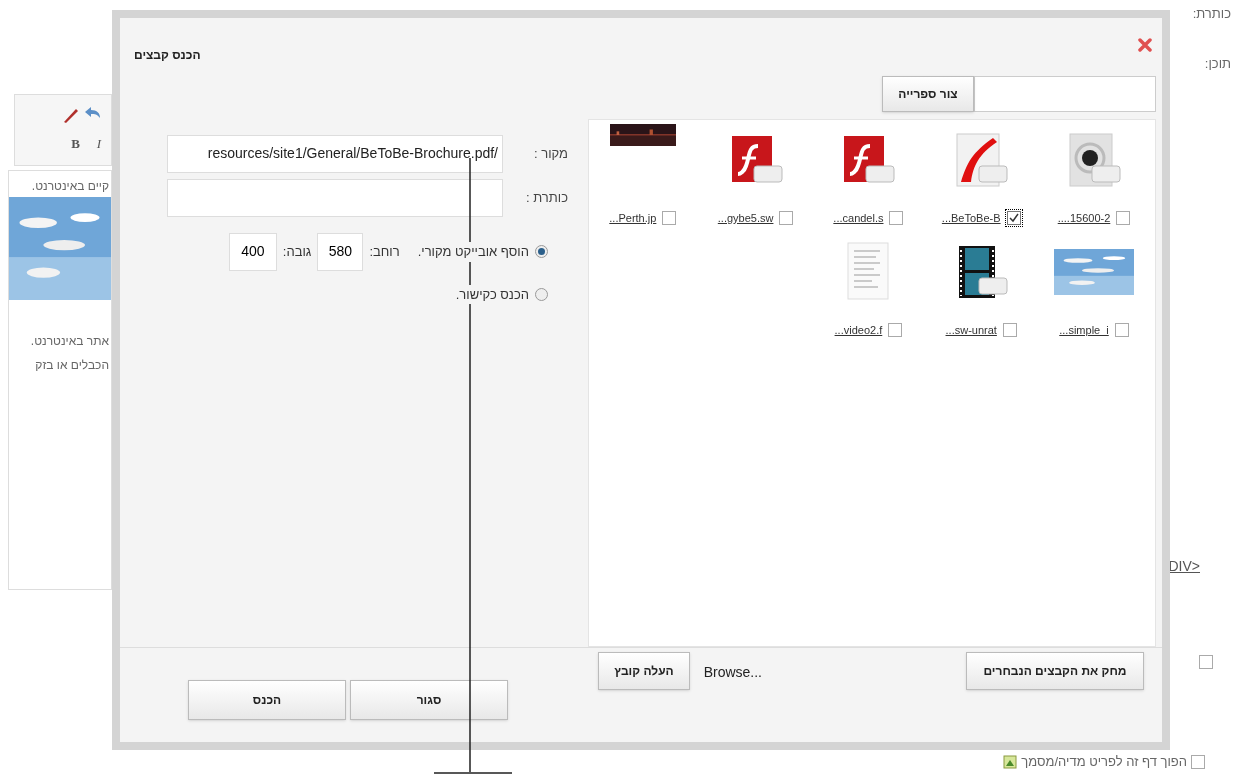  Describe the element at coordinates (745, 218) in the screenshot. I see `file-name-link: ...gybe5.sw` at that location.